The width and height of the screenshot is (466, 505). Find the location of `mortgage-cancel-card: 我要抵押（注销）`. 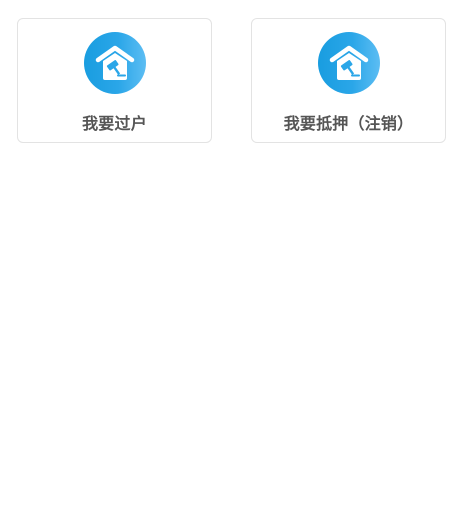

mortgage-cancel-card: 我要抵押（注销） is located at coordinates (348, 80).